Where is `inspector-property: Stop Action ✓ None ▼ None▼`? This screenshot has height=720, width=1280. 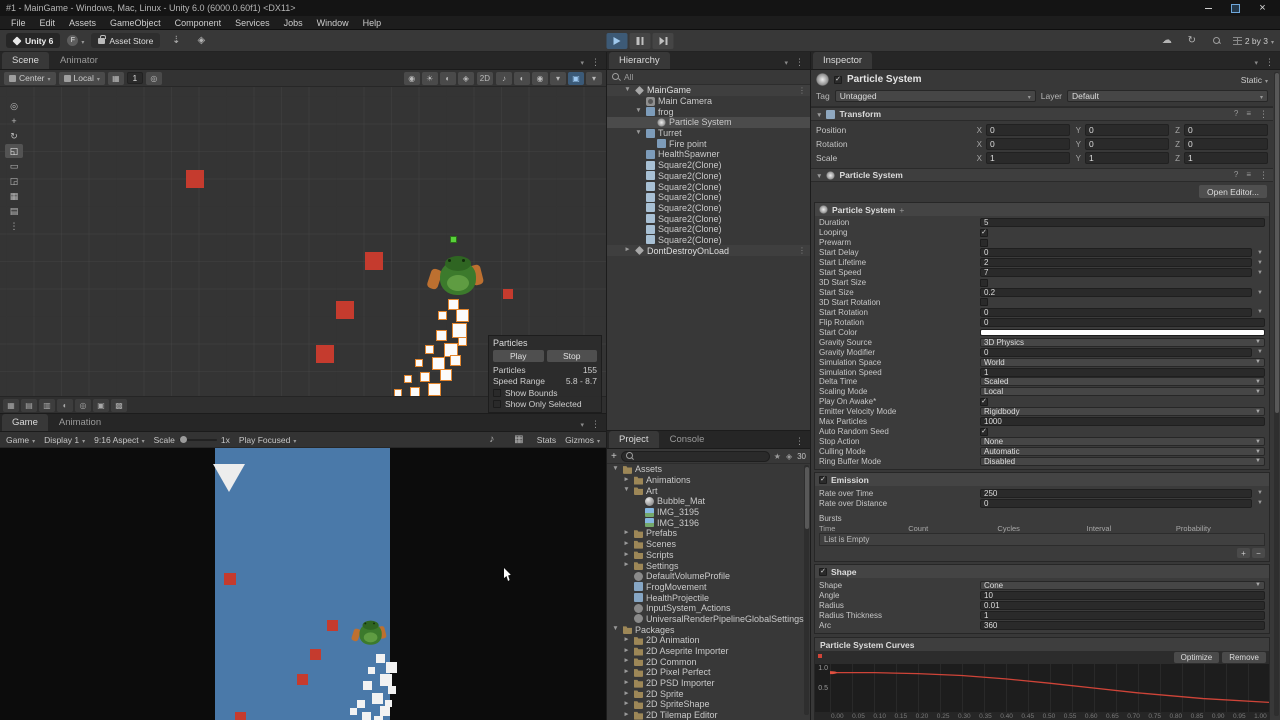 inspector-property: Stop Action ✓ None ▼ None▼ is located at coordinates (1042, 442).